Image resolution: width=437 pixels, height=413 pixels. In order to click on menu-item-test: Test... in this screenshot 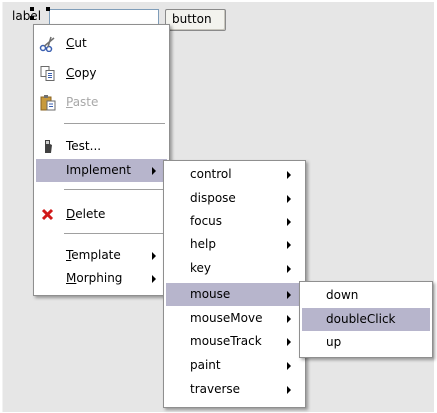, I will do `click(101, 146)`.